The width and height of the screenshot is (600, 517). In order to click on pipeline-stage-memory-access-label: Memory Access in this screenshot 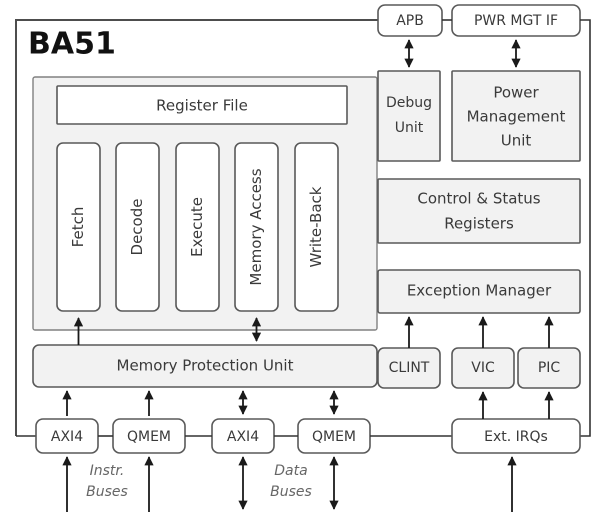, I will do `click(256, 226)`.